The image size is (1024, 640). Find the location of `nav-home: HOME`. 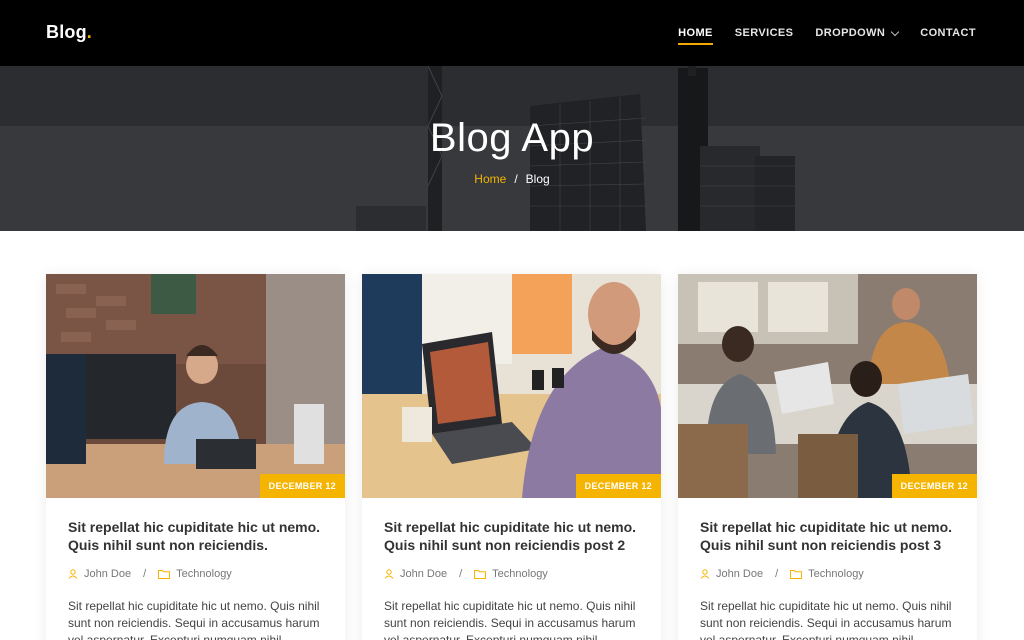

nav-home: HOME is located at coordinates (695, 36).